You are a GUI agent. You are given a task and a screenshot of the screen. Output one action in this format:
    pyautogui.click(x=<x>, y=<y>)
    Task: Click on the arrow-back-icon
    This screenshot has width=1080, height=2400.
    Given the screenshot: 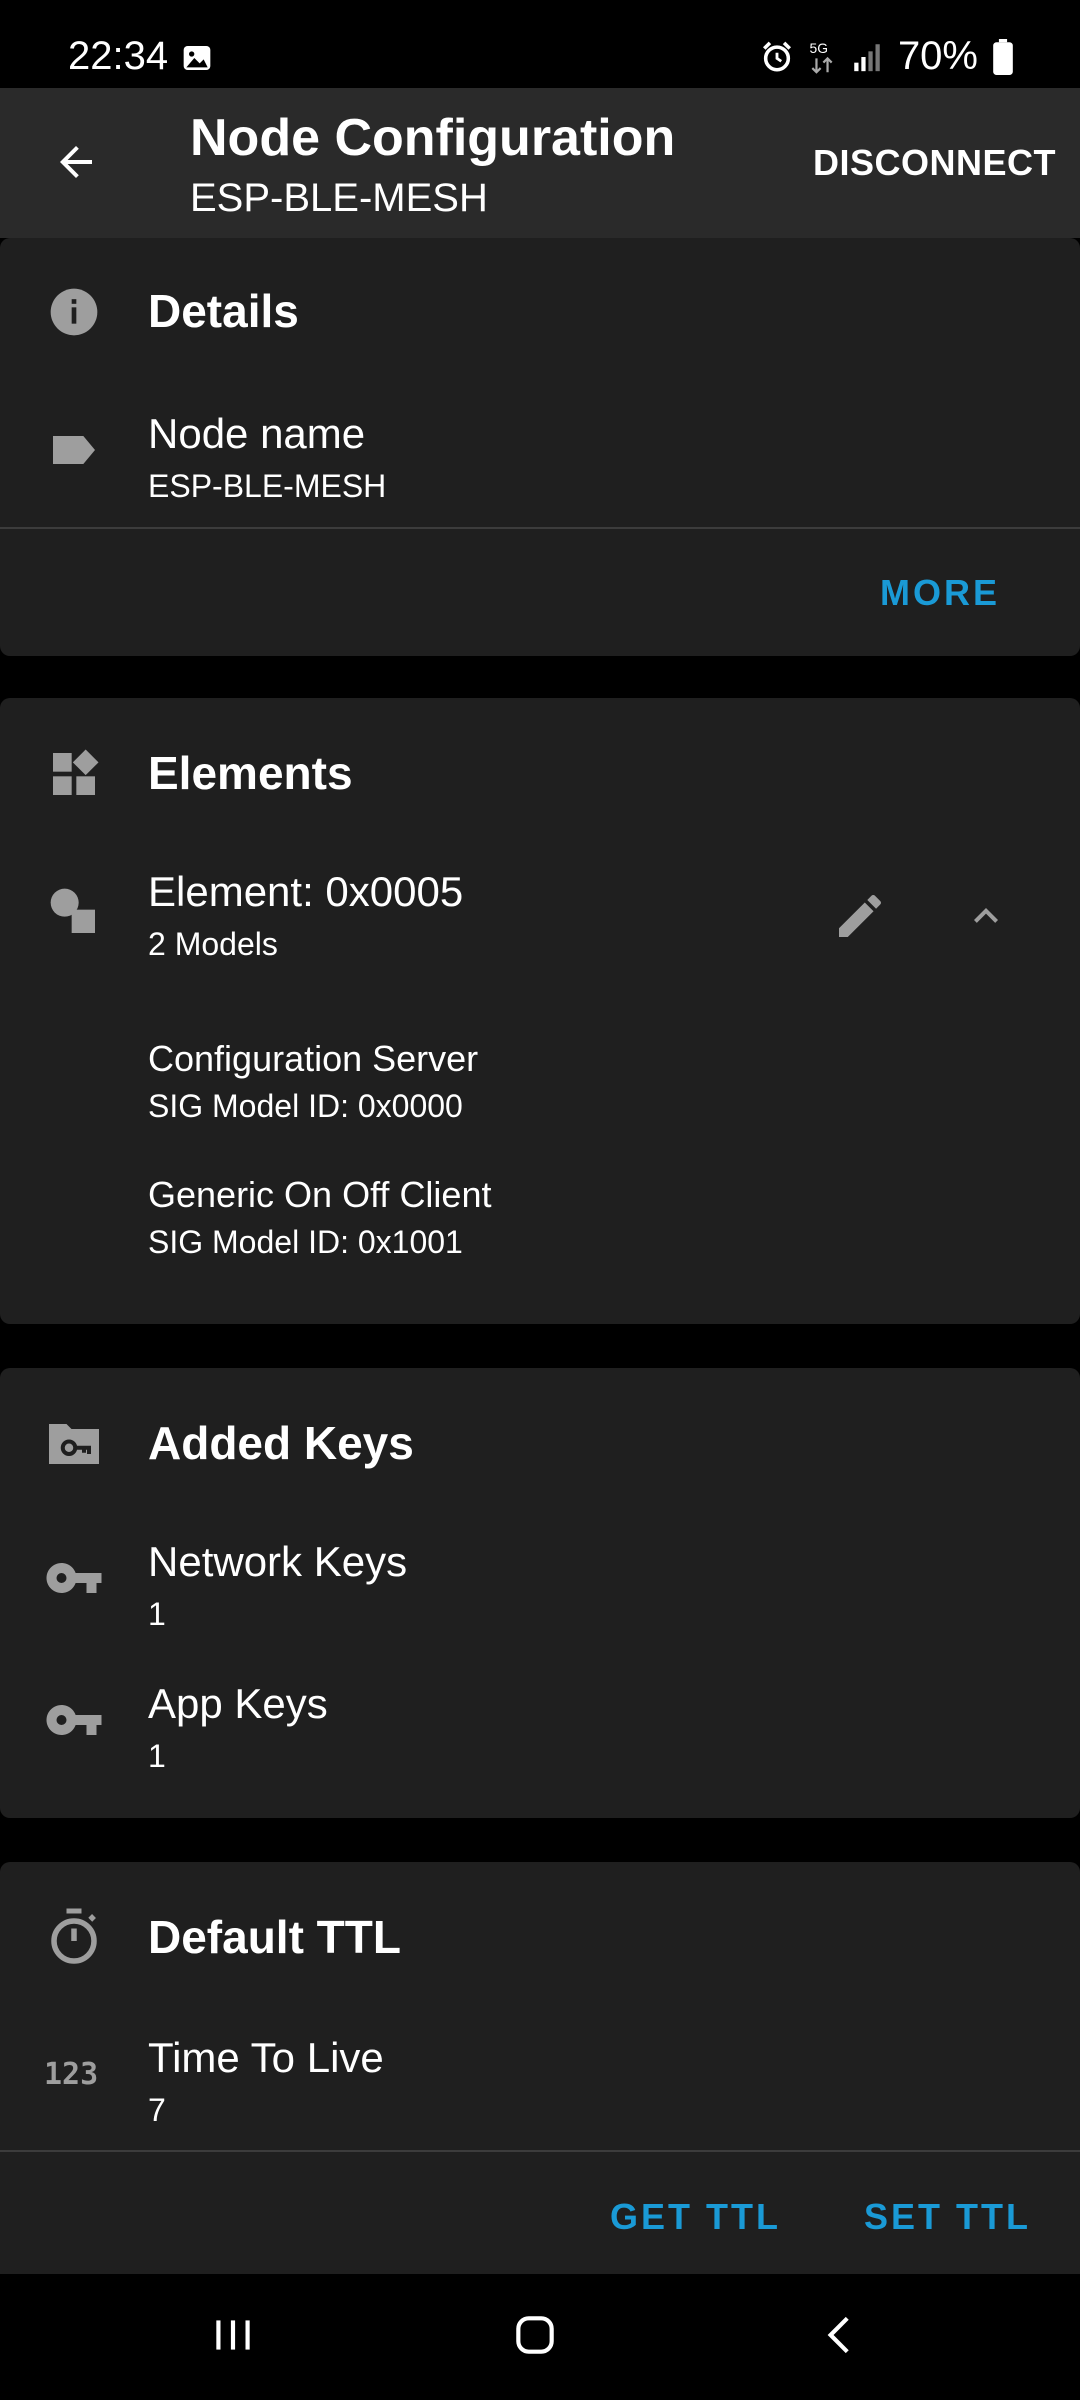 What is the action you would take?
    pyautogui.click(x=76, y=162)
    